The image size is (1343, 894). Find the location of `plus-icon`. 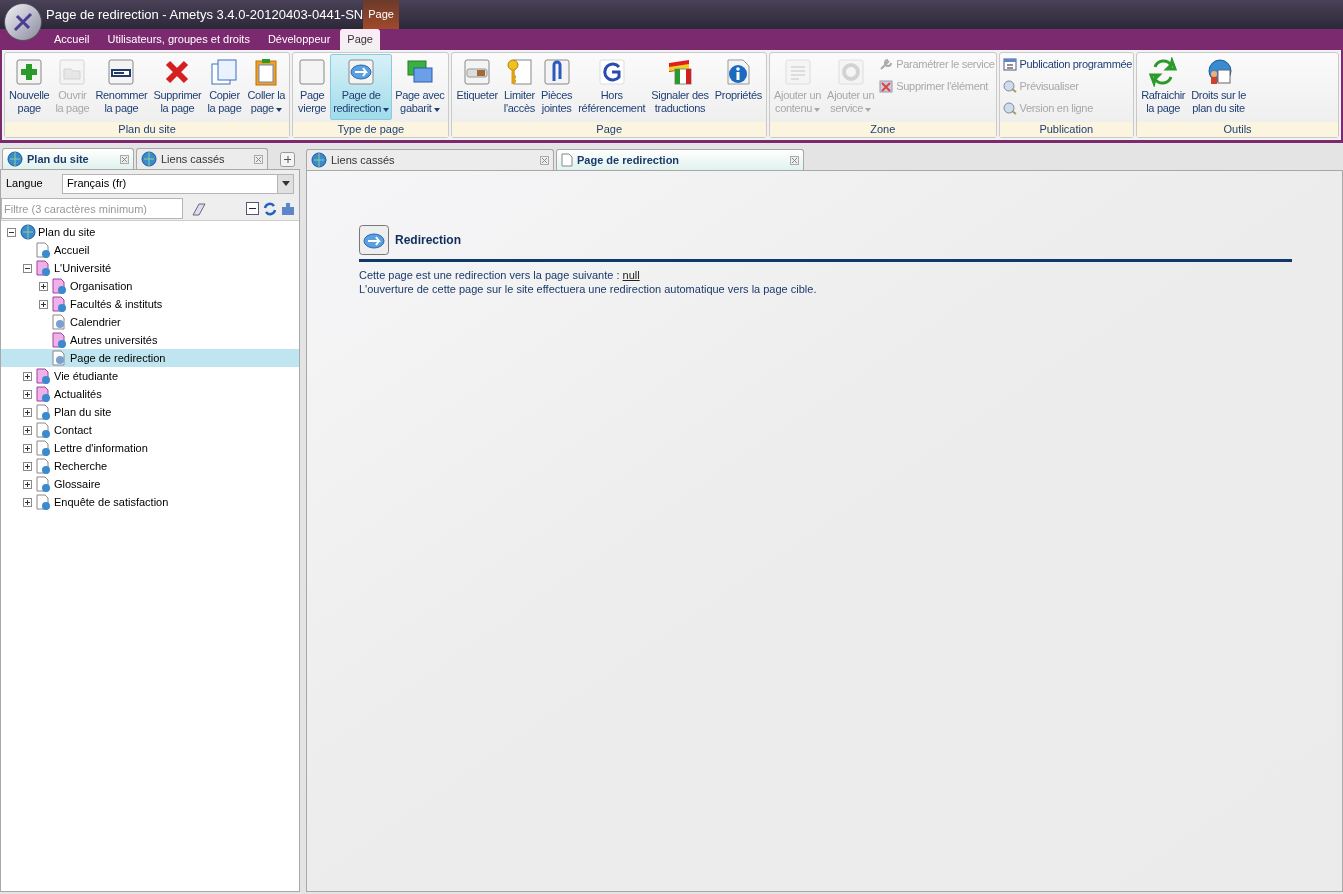

plus-icon is located at coordinates (29, 72).